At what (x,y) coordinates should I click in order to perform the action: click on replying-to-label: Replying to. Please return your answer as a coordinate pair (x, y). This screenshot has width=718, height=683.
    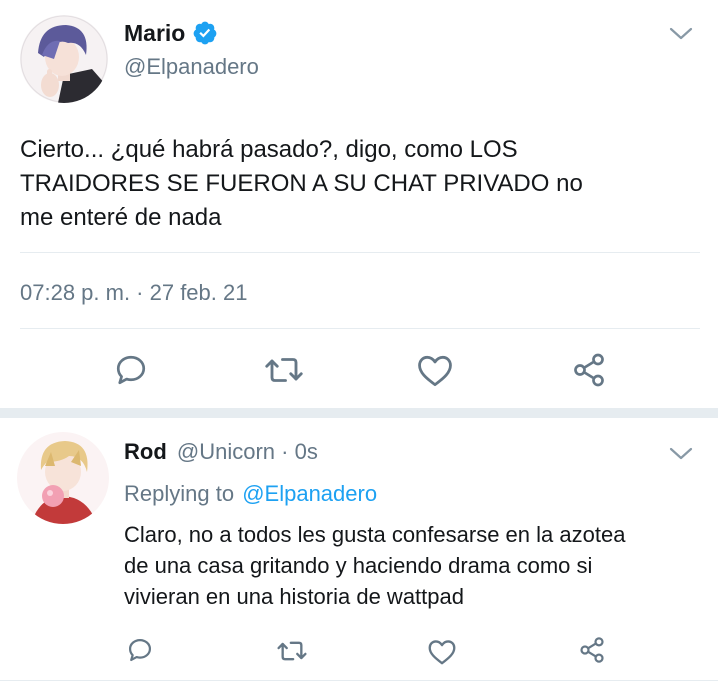
    Looking at the image, I should click on (179, 493).